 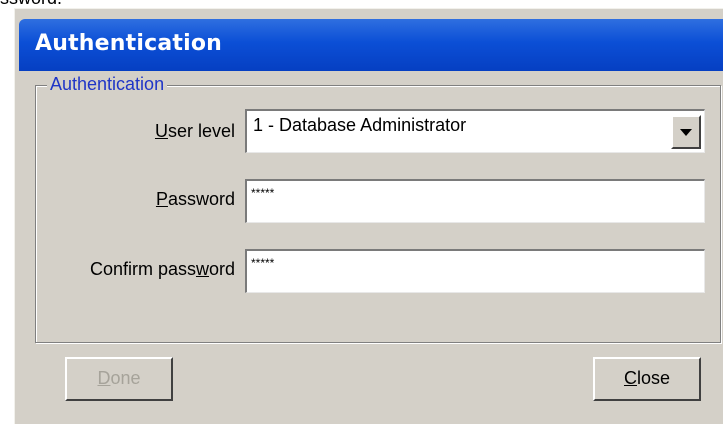 I want to click on done-button: Done, so click(x=119, y=379).